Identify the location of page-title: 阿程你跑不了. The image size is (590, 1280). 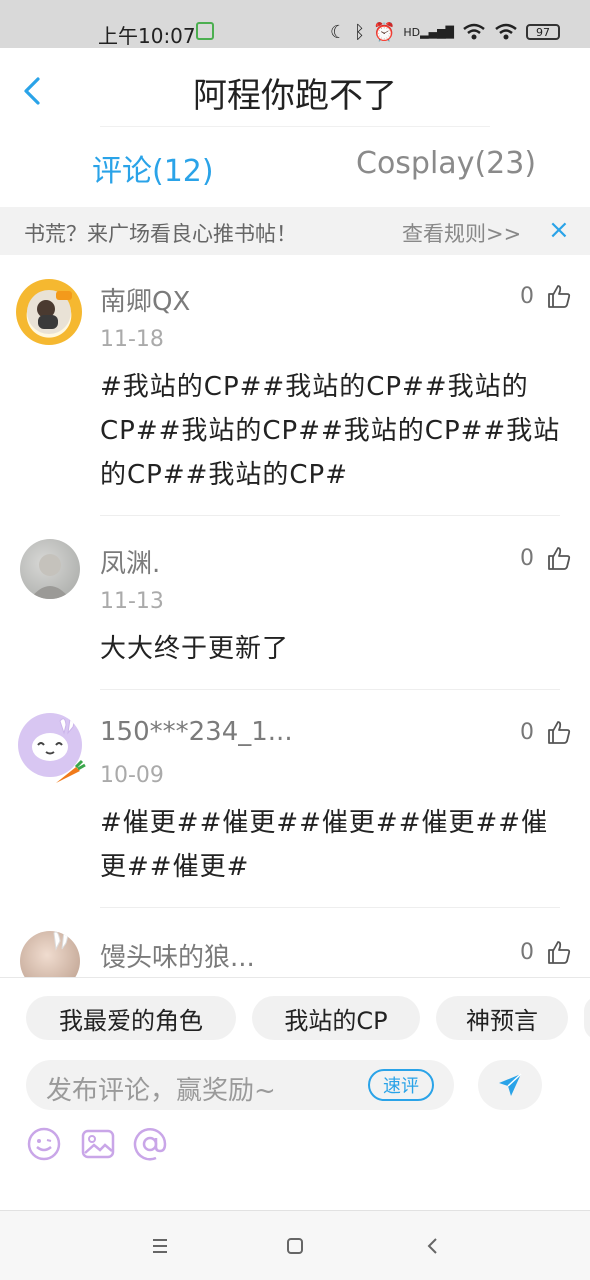
(295, 96).